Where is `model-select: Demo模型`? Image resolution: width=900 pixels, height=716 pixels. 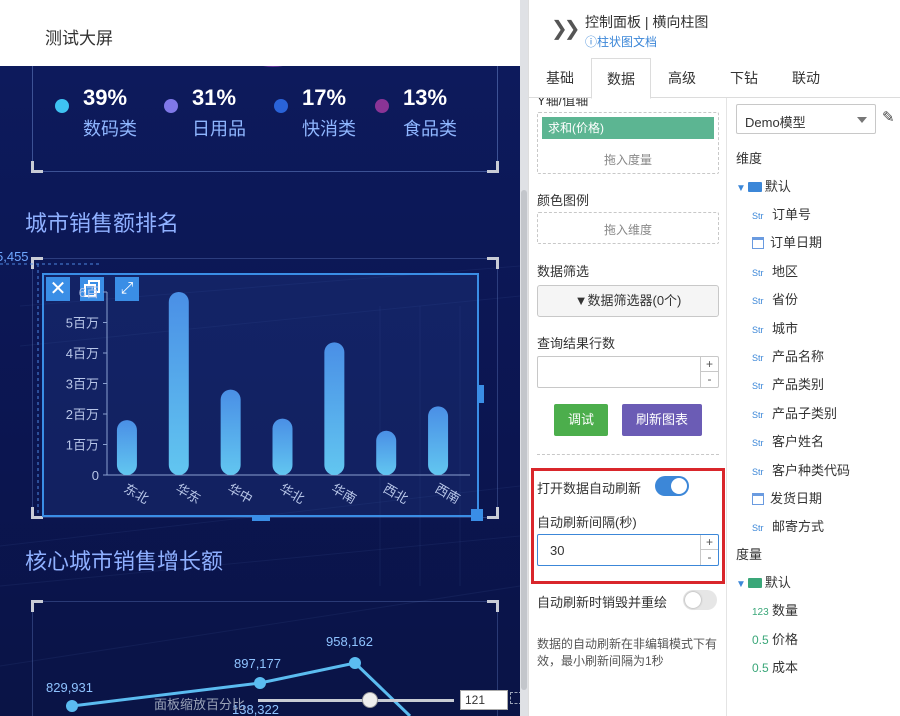
model-select: Demo模型 is located at coordinates (806, 119).